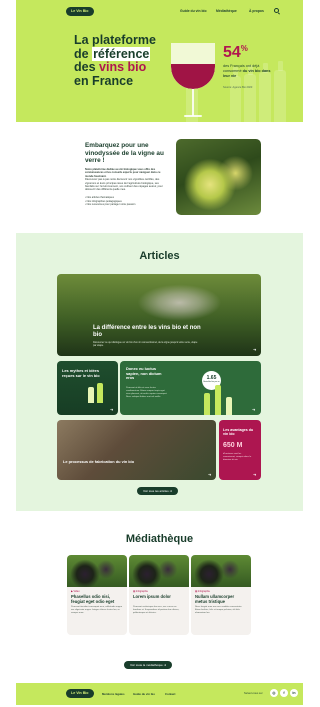 This screenshot has height=707, width=320. I want to click on hero-title-line: de, so click(83, 53).